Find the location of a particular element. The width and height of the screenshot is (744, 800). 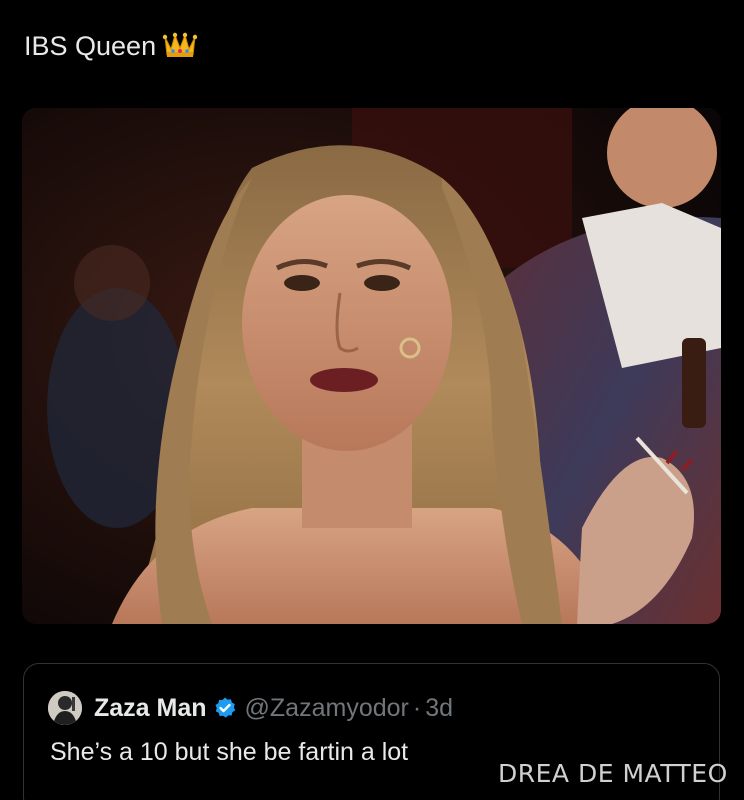

display-name: Zaza Man is located at coordinates (150, 708).